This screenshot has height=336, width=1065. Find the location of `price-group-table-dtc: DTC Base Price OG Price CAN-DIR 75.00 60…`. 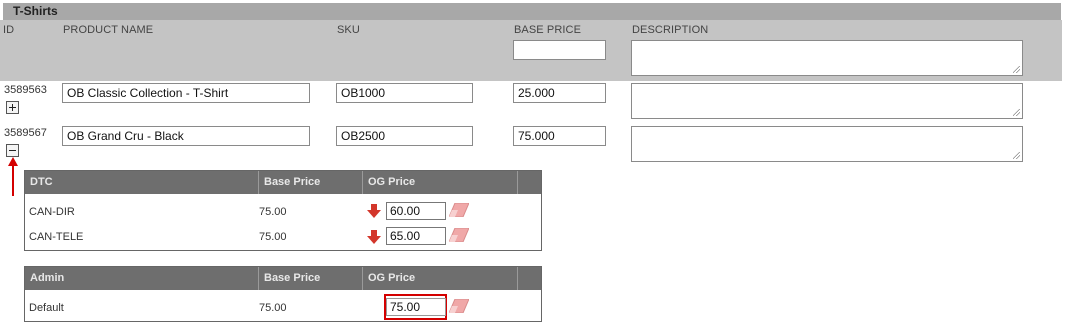

price-group-table-dtc: DTC Base Price OG Price CAN-DIR 75.00 60… is located at coordinates (283, 210).